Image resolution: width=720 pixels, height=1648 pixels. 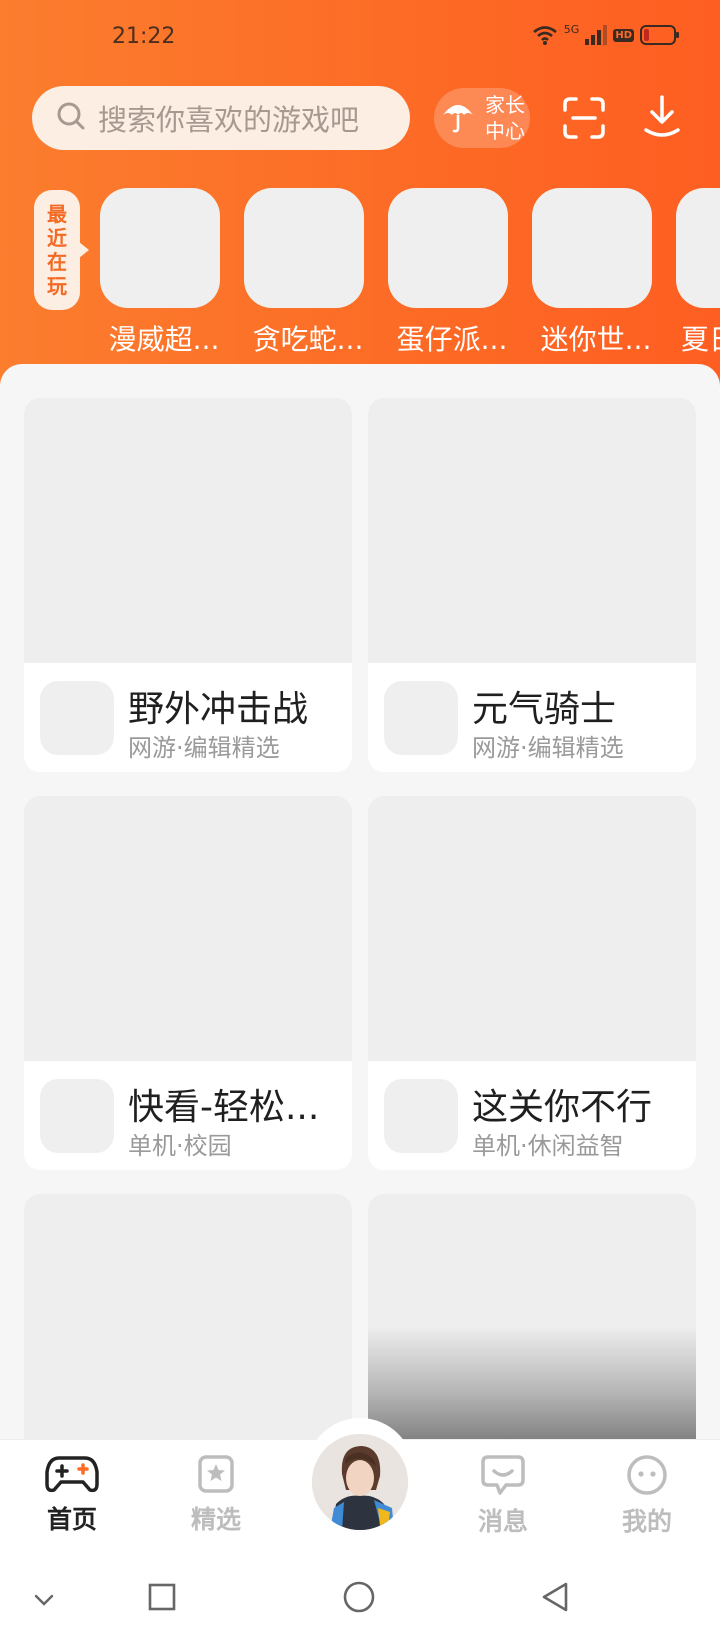 What do you see at coordinates (229, 120) in the screenshot?
I see `search-placeholder: 搜索你喜欢的游戏吧` at bounding box center [229, 120].